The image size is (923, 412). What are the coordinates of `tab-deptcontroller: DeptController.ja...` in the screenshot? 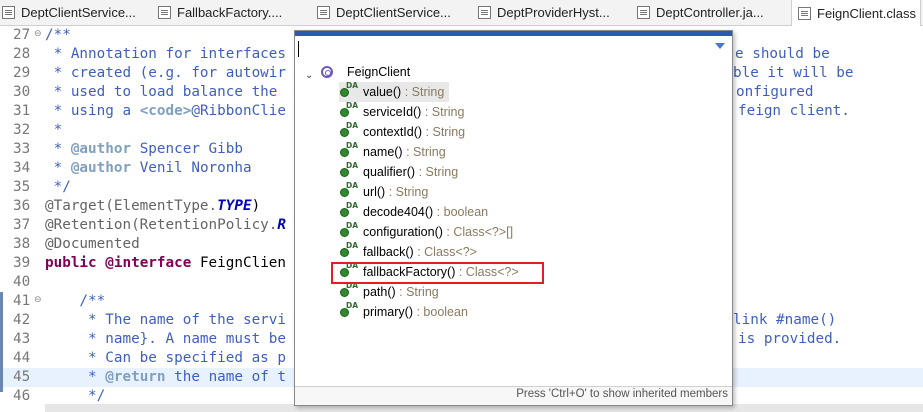 It's located at (712, 12).